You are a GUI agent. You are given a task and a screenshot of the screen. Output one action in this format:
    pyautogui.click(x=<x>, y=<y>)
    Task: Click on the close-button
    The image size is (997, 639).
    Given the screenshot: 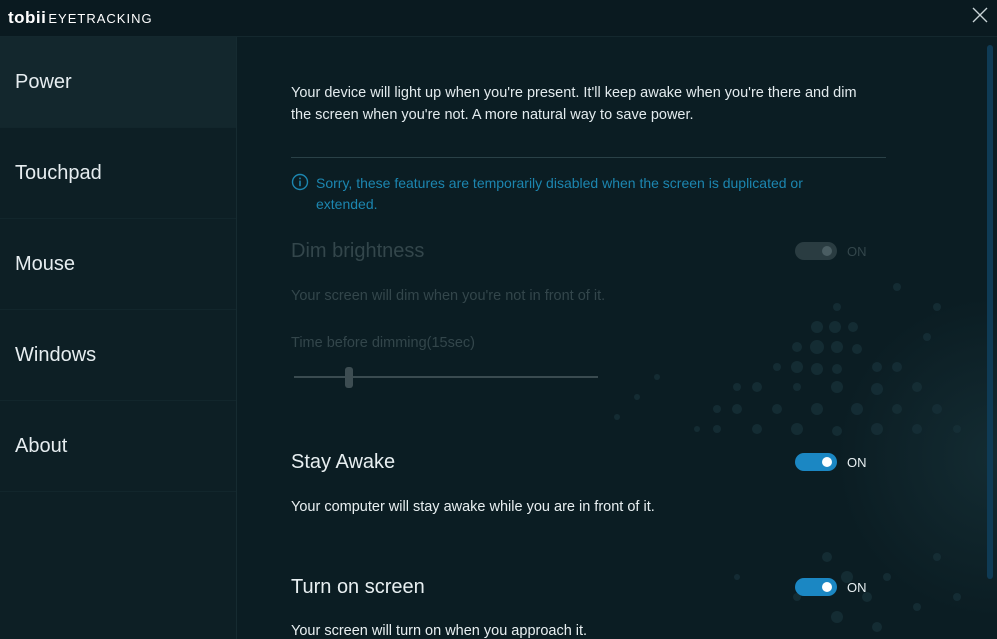 What is the action you would take?
    pyautogui.click(x=980, y=15)
    